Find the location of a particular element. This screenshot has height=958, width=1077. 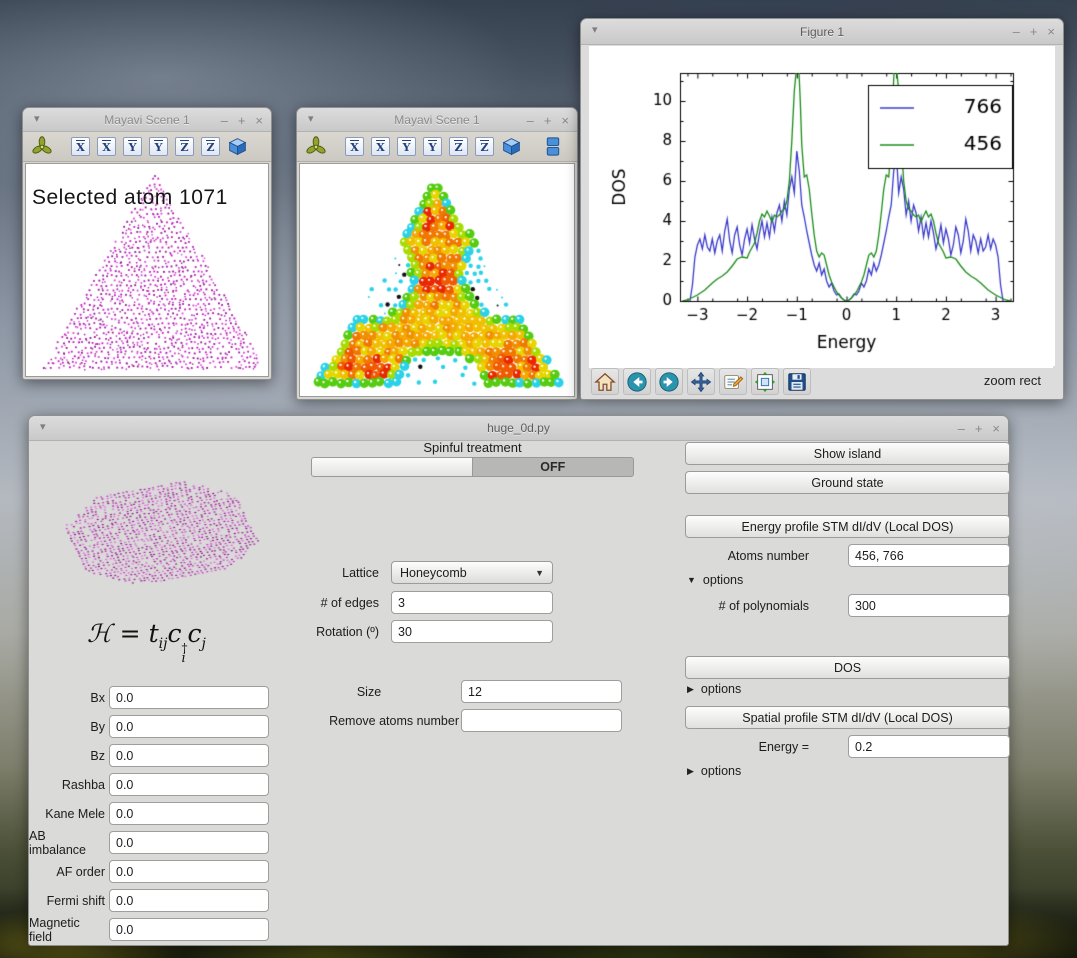

spatial-profile-button: Spatial profile STM dI/dV (Local DOS) is located at coordinates (847, 717).